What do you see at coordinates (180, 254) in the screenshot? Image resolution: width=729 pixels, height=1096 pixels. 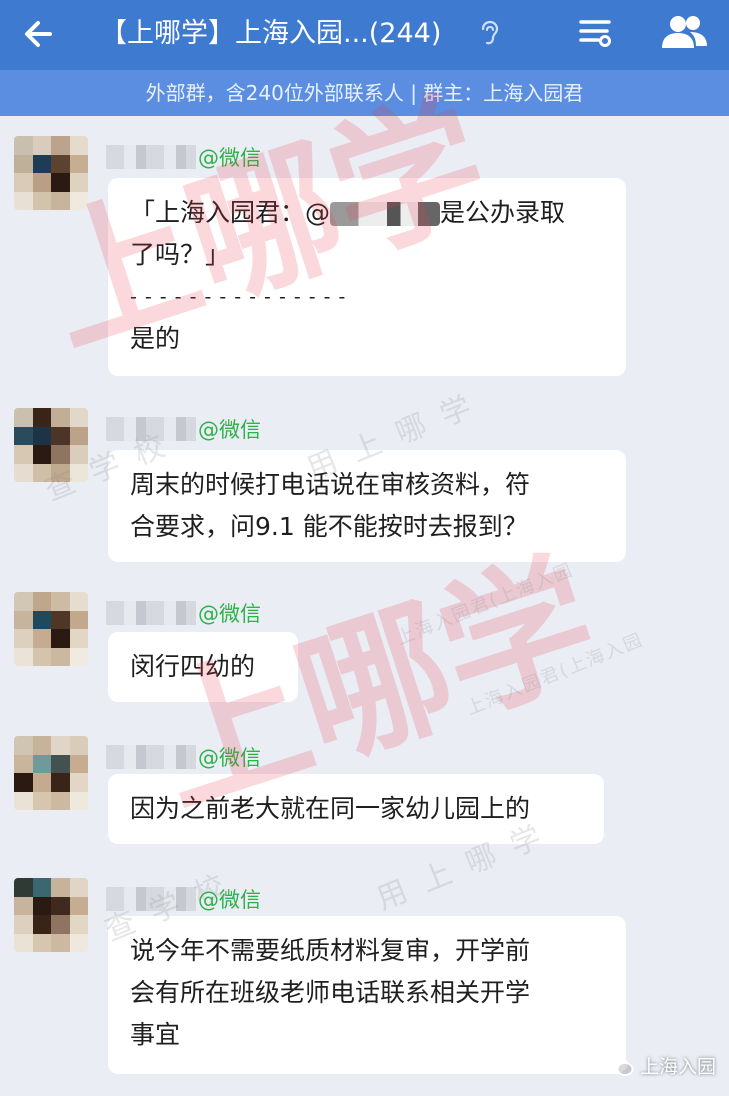 I see `message-text: 了吗？」` at bounding box center [180, 254].